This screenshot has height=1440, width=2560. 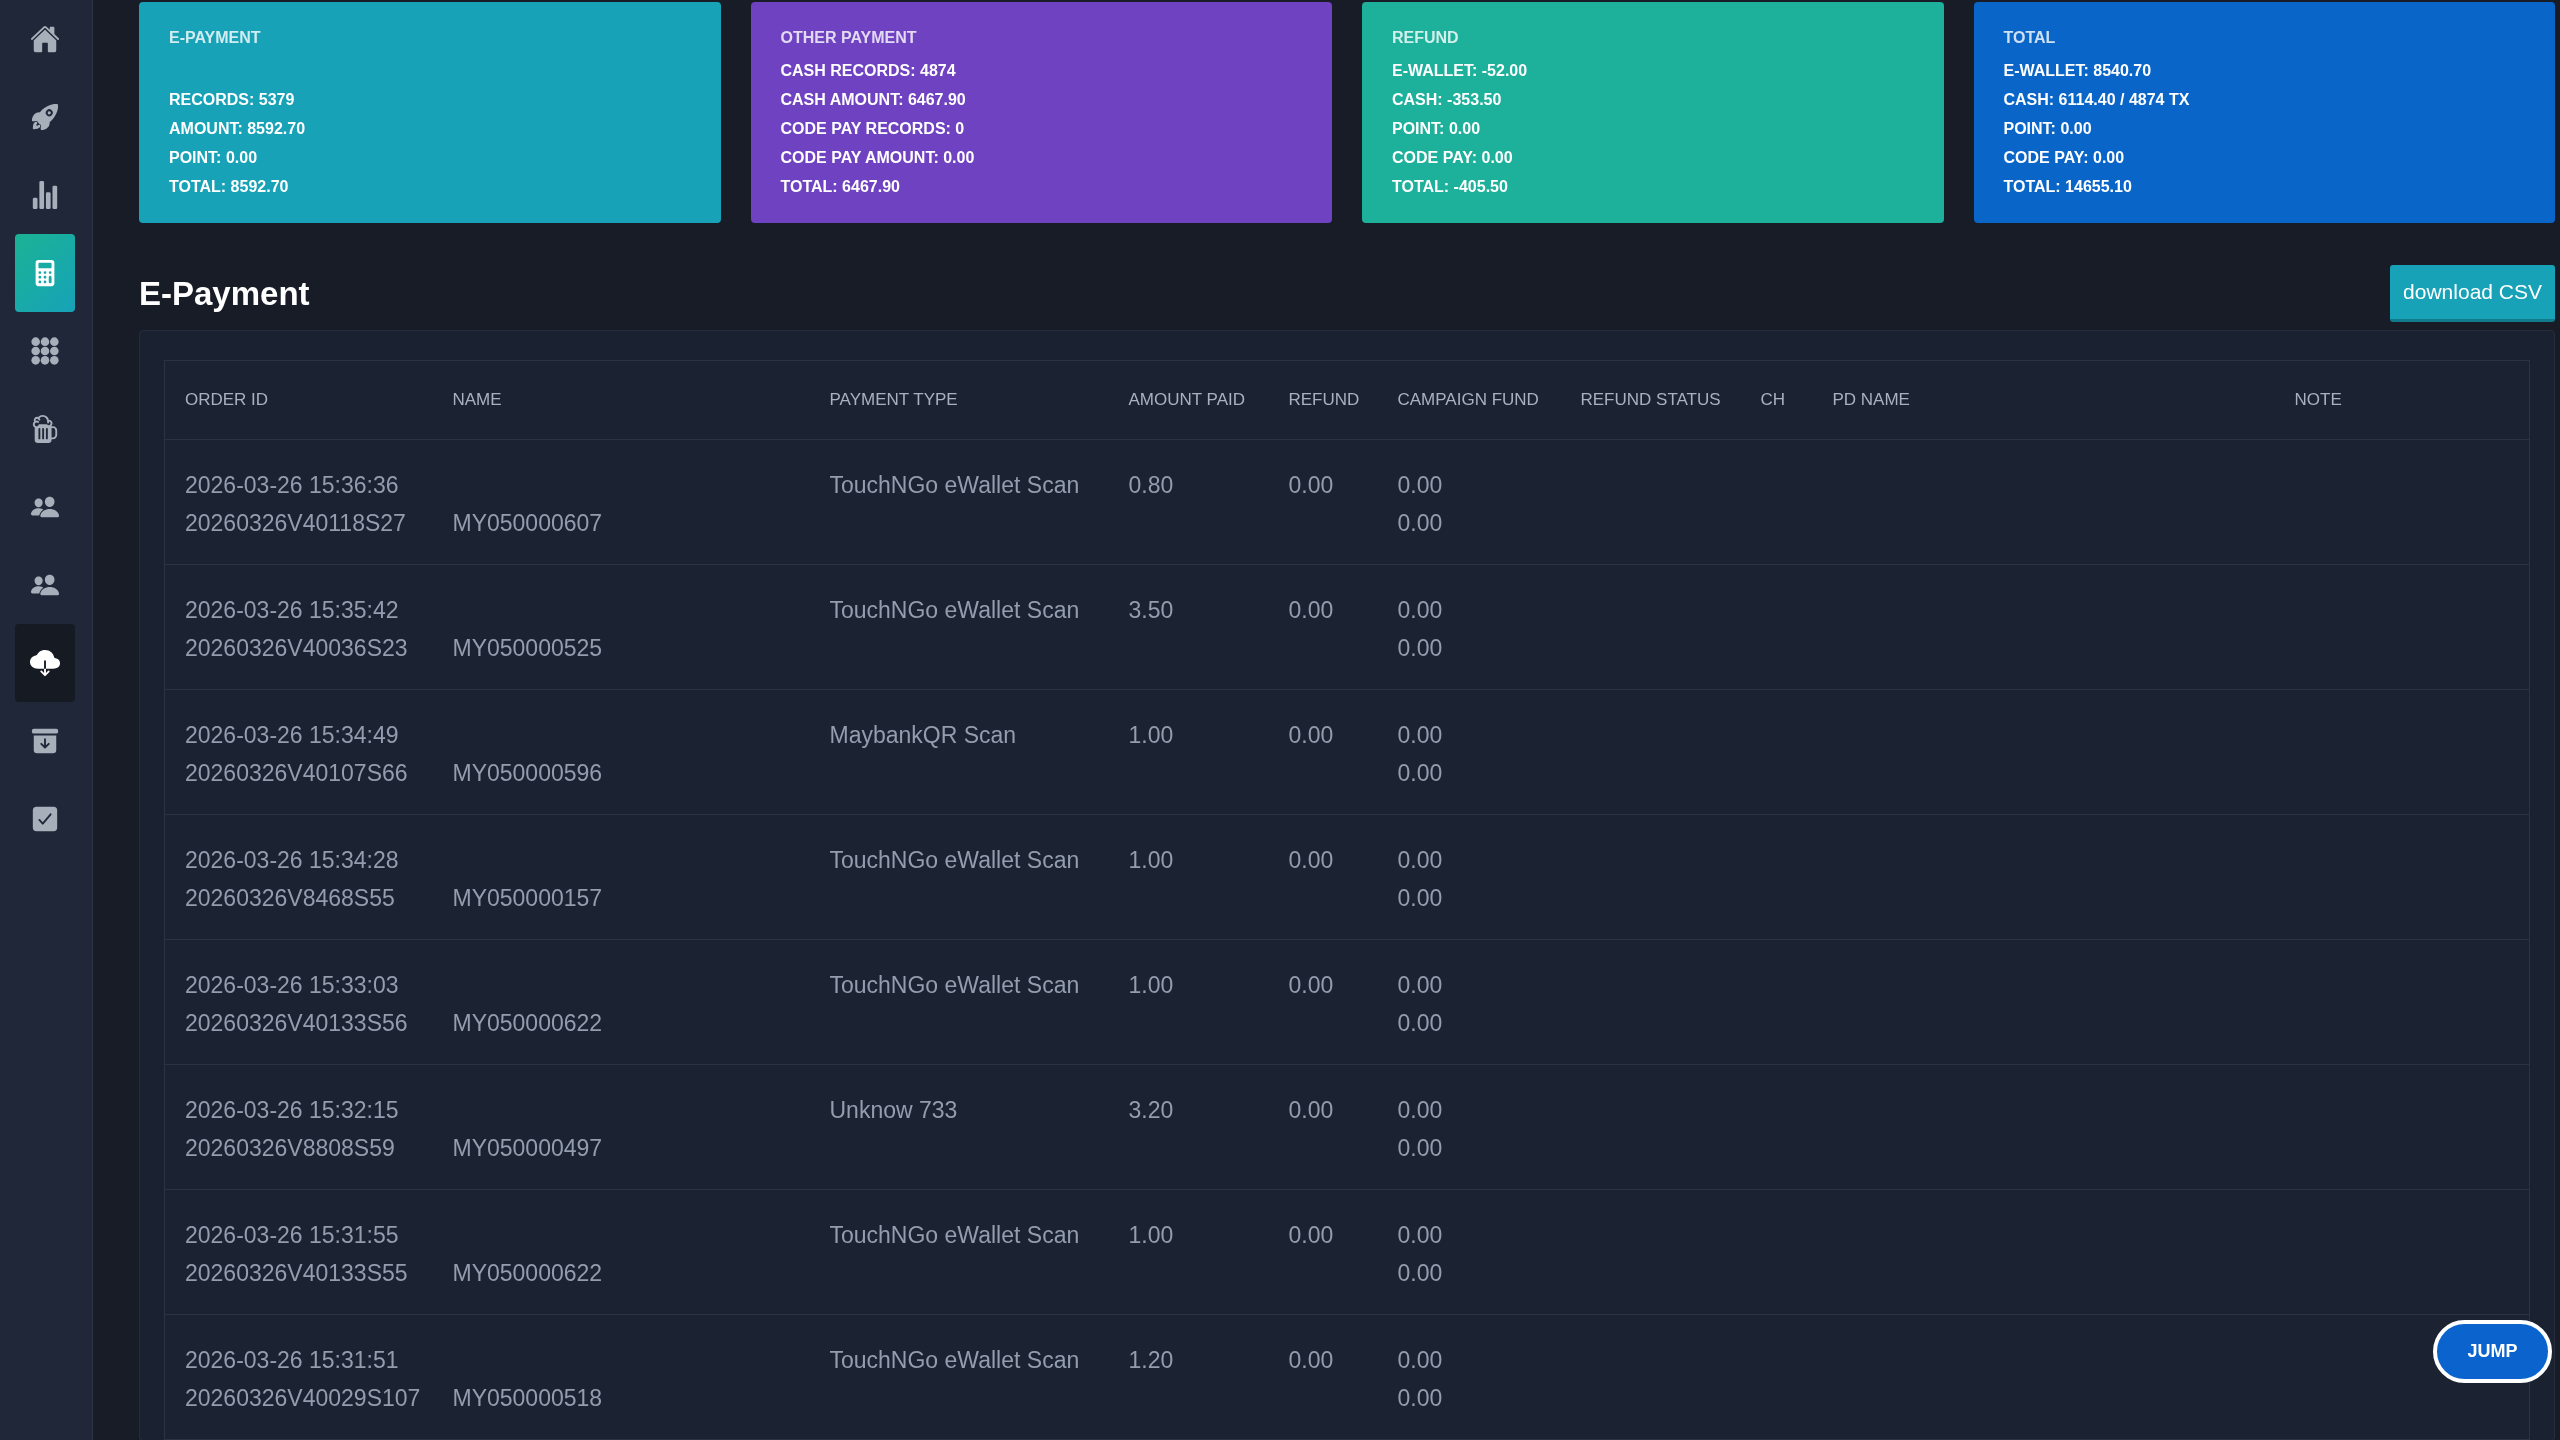 What do you see at coordinates (227, 400) in the screenshot?
I see `column-header: ORDER ID` at bounding box center [227, 400].